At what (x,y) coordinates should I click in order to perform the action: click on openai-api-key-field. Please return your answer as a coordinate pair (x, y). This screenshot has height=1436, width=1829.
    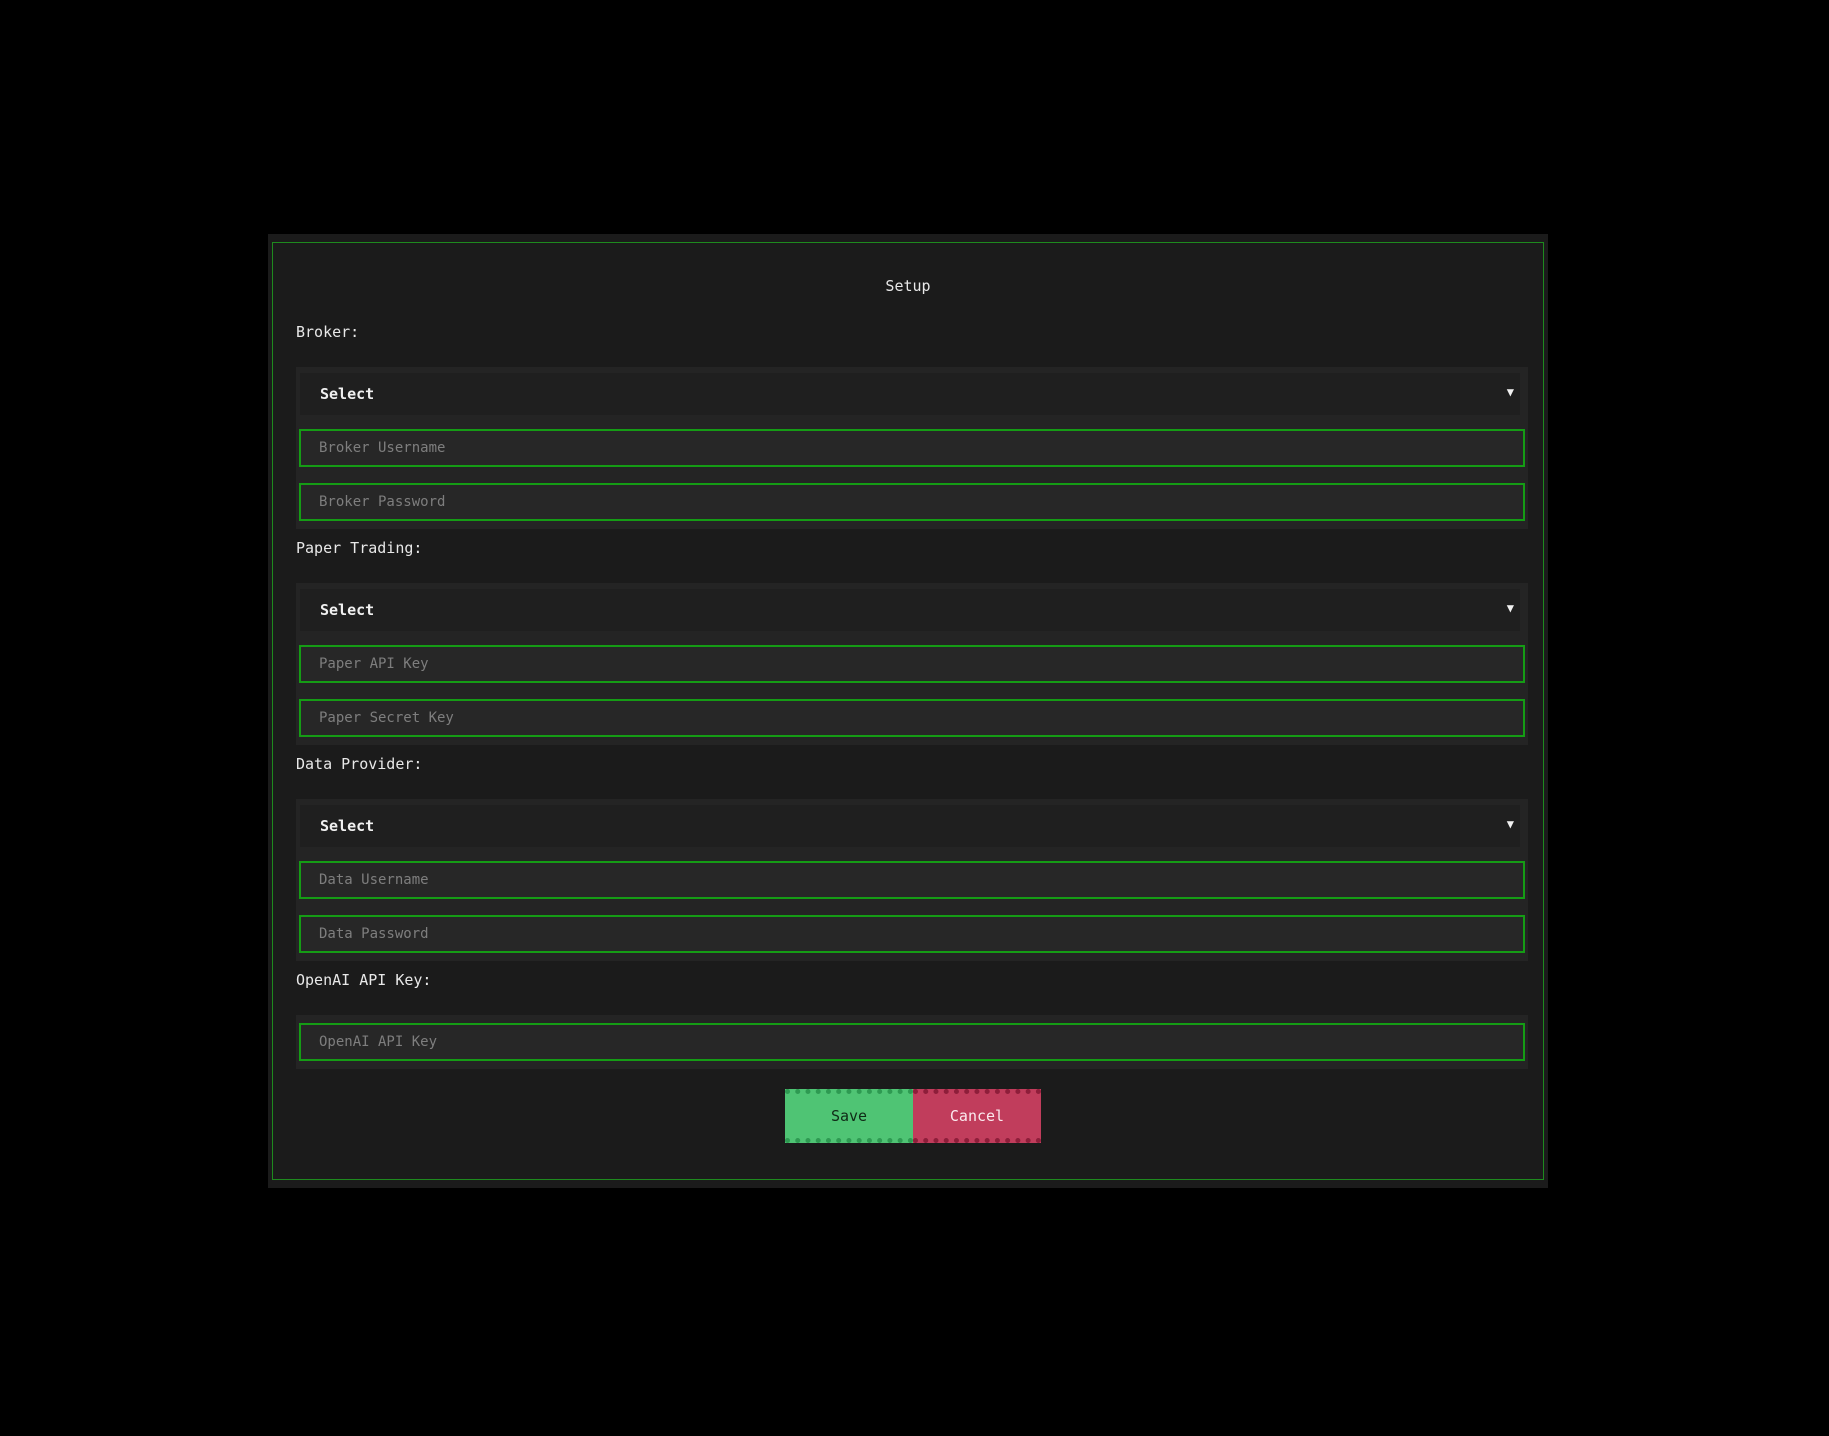
    Looking at the image, I should click on (912, 1042).